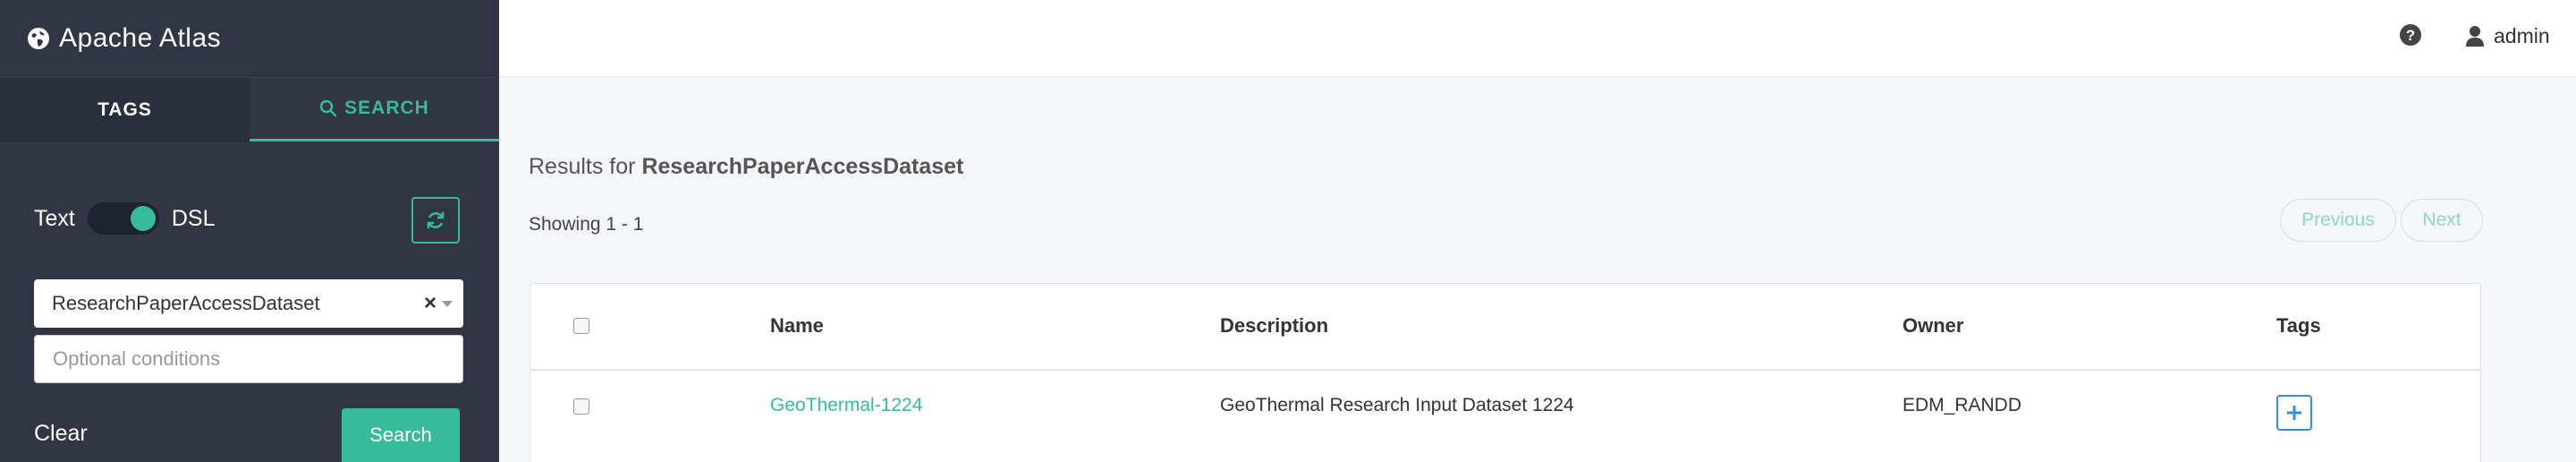 The height and width of the screenshot is (462, 2576). I want to click on clear-button: Clear, so click(61, 434).